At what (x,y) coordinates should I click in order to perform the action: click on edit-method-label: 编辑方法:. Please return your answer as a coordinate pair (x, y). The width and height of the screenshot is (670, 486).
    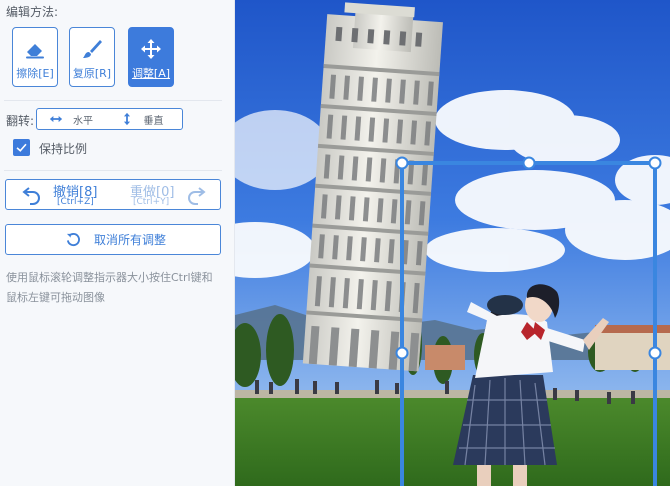
    Looking at the image, I should click on (32, 12).